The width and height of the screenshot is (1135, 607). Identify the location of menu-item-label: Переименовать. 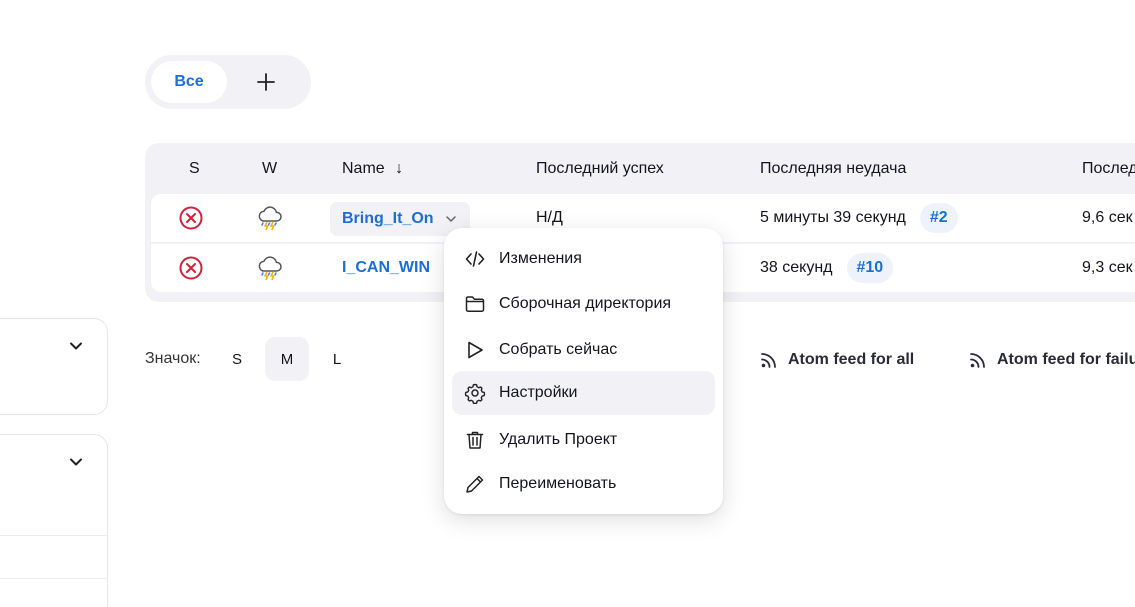
(558, 483).